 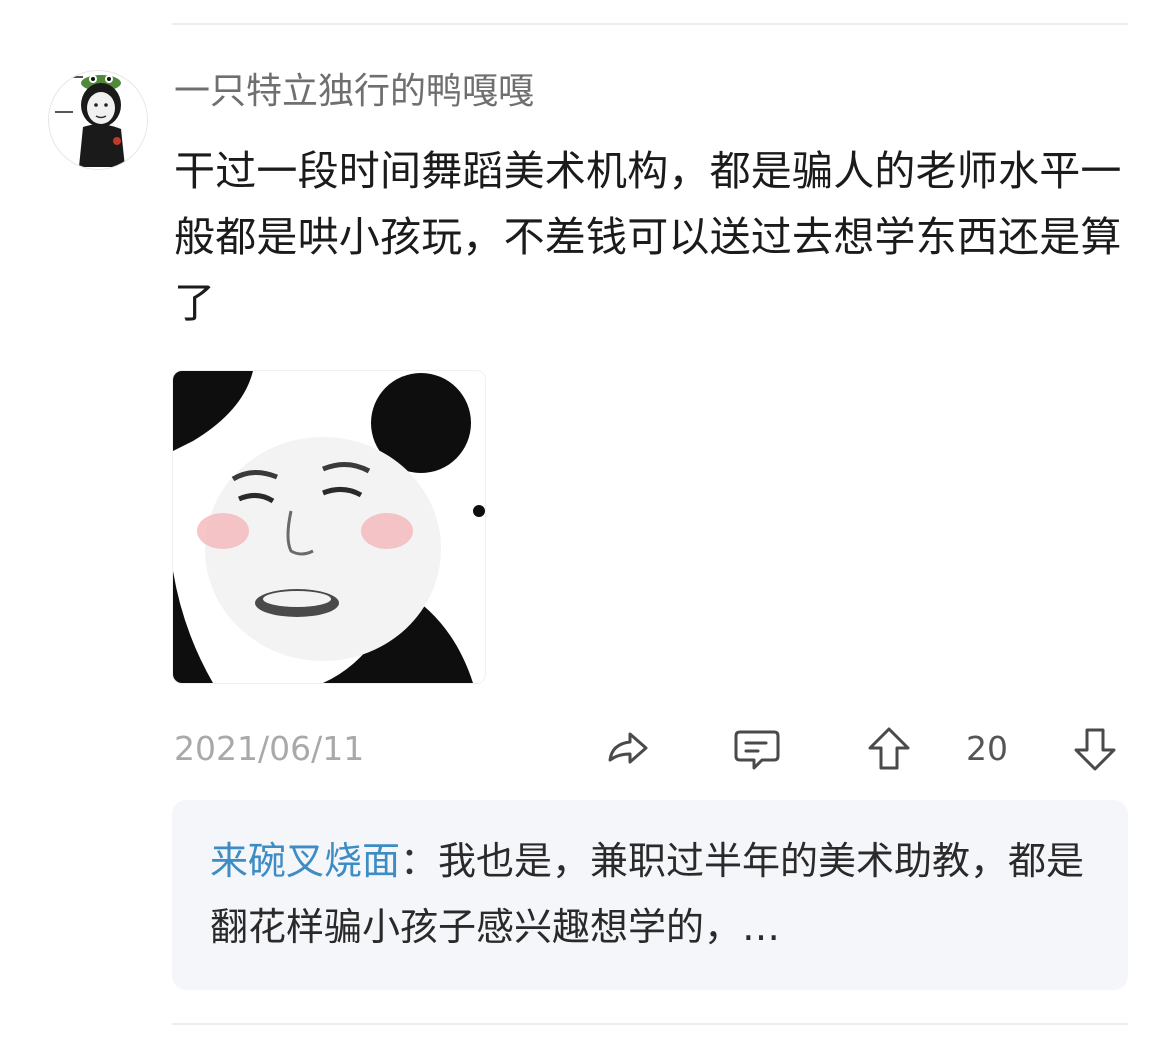 I want to click on comment-username: 一只特立独行的鸭嘎嘎, so click(x=354, y=92).